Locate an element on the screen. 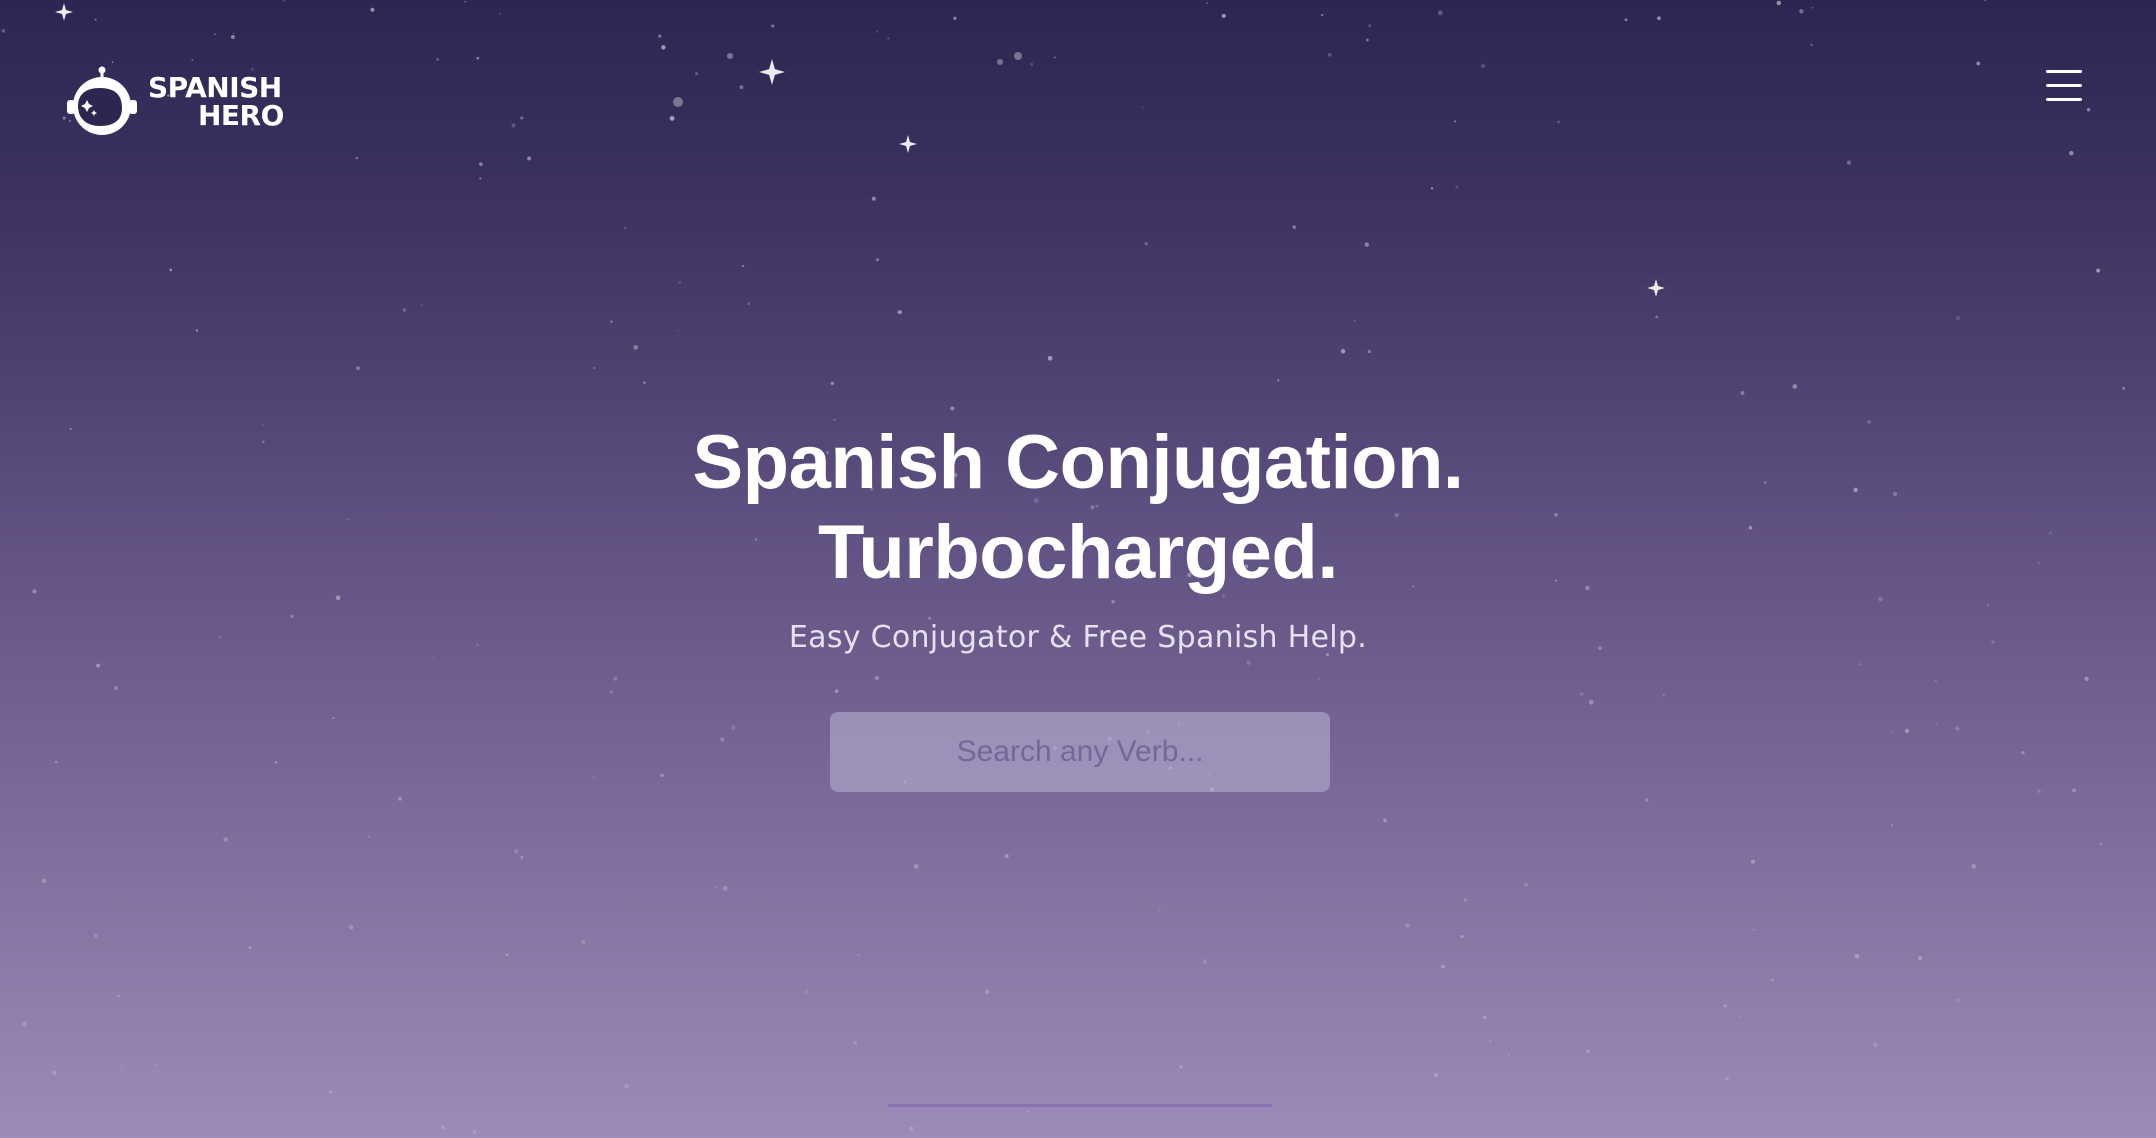 This screenshot has height=1138, width=2156. spanish-hero-logo: SPANISH HERO is located at coordinates (174, 102).